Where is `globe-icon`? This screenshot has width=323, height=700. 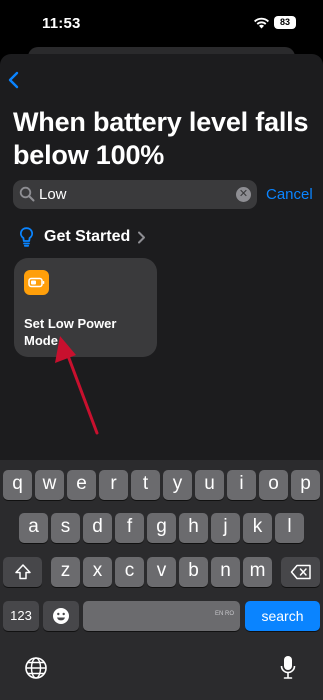
globe-icon is located at coordinates (36, 668).